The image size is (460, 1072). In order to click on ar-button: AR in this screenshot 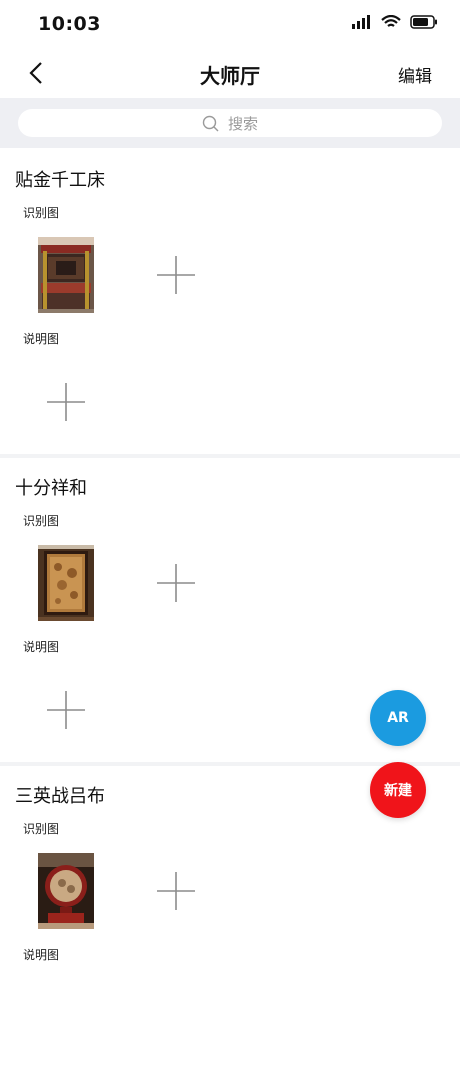, I will do `click(398, 718)`.